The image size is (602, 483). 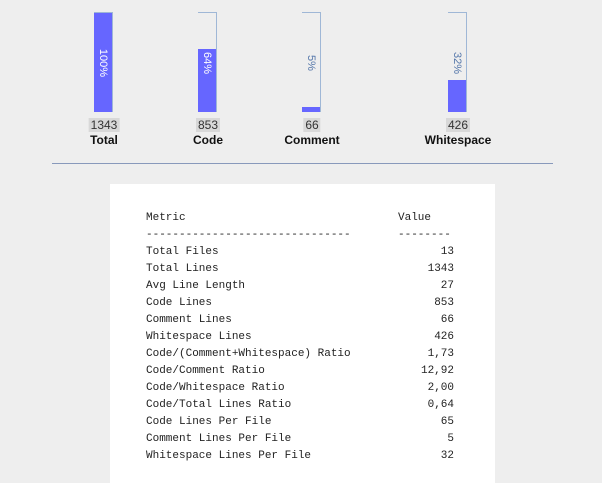 I want to click on table-header-rule: ------------------------------- --------, so click(x=300, y=235).